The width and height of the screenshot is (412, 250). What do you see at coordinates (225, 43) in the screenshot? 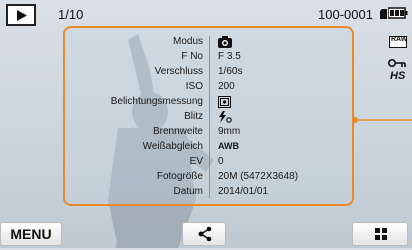
I see `camera-mode-icon` at bounding box center [225, 43].